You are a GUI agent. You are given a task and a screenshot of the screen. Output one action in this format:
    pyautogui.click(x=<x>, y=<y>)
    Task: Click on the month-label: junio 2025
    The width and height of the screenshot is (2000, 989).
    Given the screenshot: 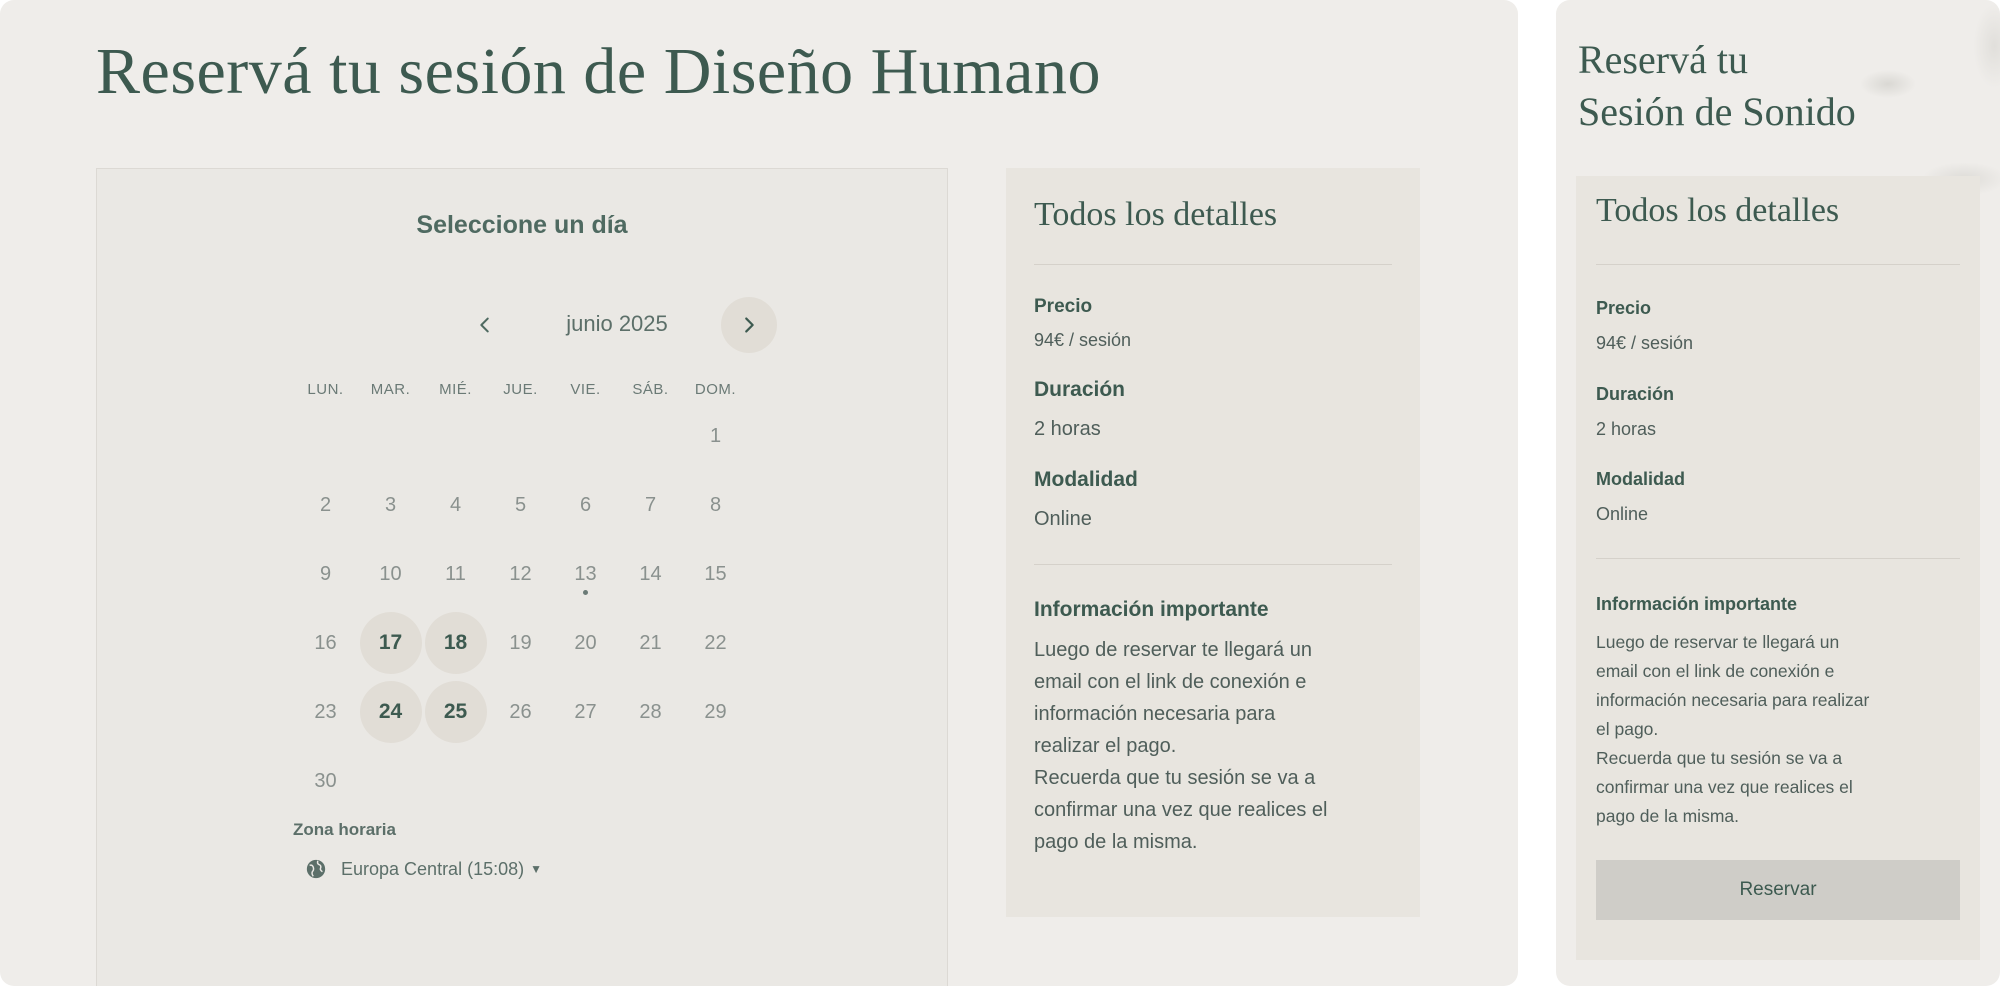 What is the action you would take?
    pyautogui.click(x=617, y=323)
    